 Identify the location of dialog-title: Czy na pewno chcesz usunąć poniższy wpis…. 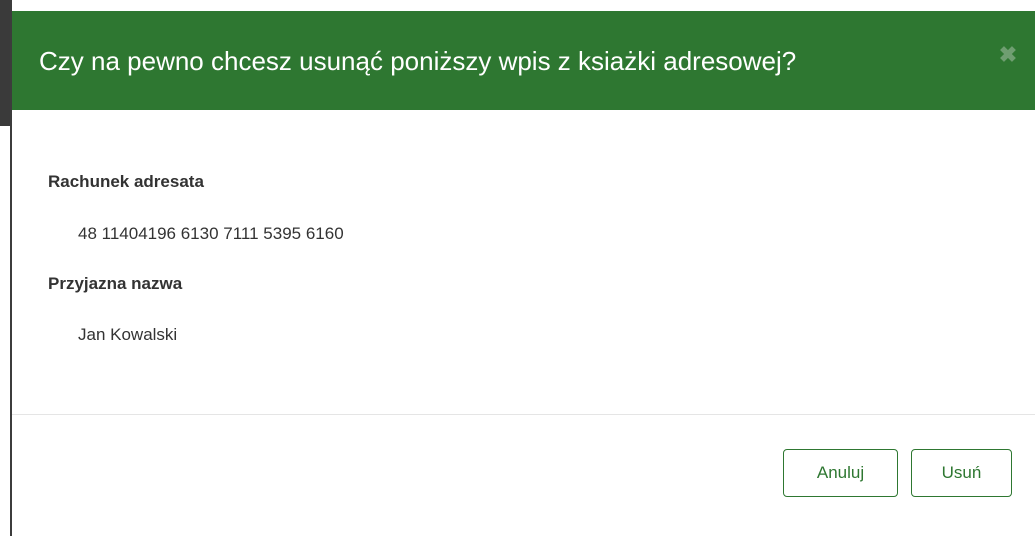
(418, 61).